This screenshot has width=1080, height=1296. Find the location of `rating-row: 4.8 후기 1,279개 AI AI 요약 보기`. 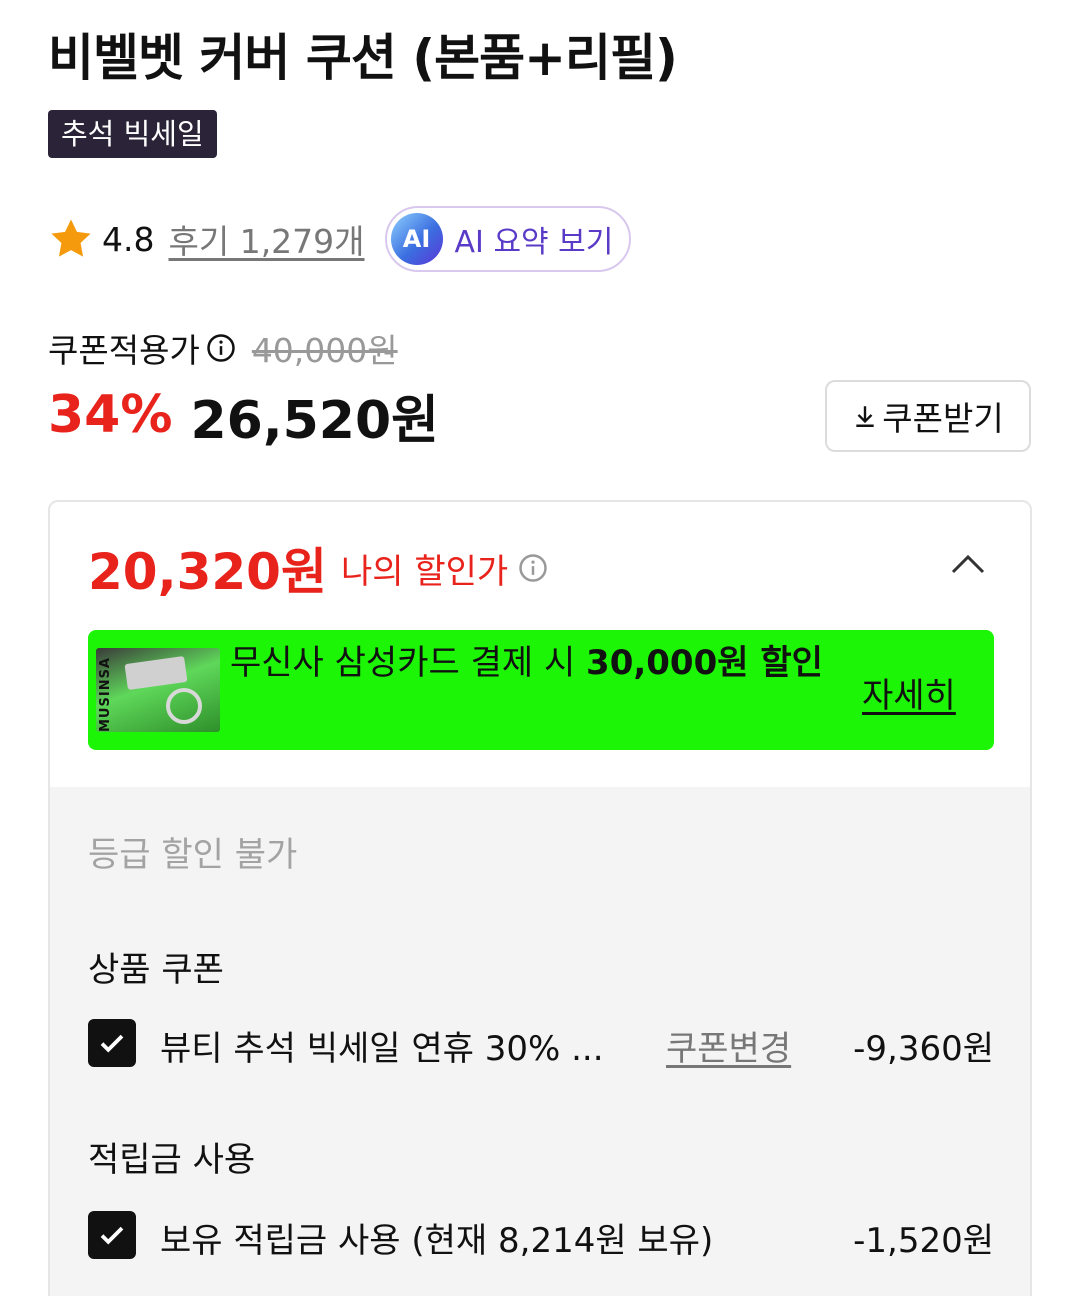

rating-row: 4.8 후기 1,279개 AI AI 요약 보기 is located at coordinates (340, 239).